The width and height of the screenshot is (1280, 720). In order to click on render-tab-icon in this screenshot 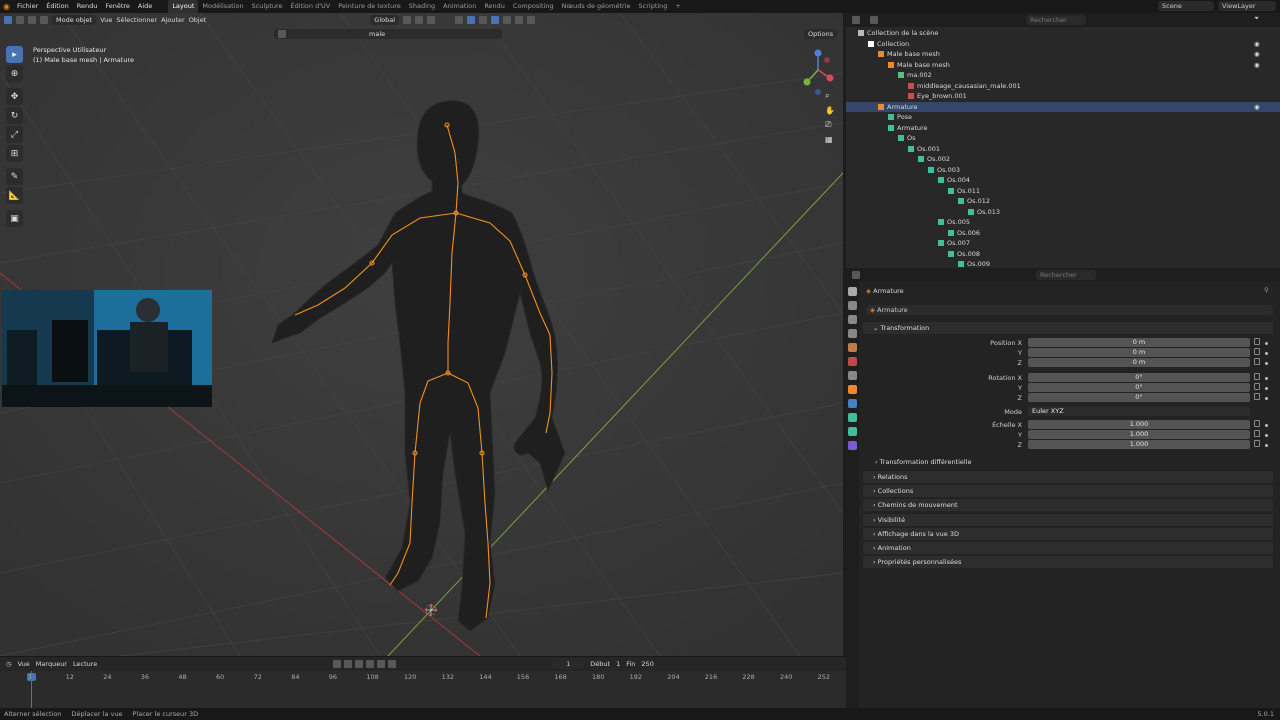, I will do `click(852, 305)`.